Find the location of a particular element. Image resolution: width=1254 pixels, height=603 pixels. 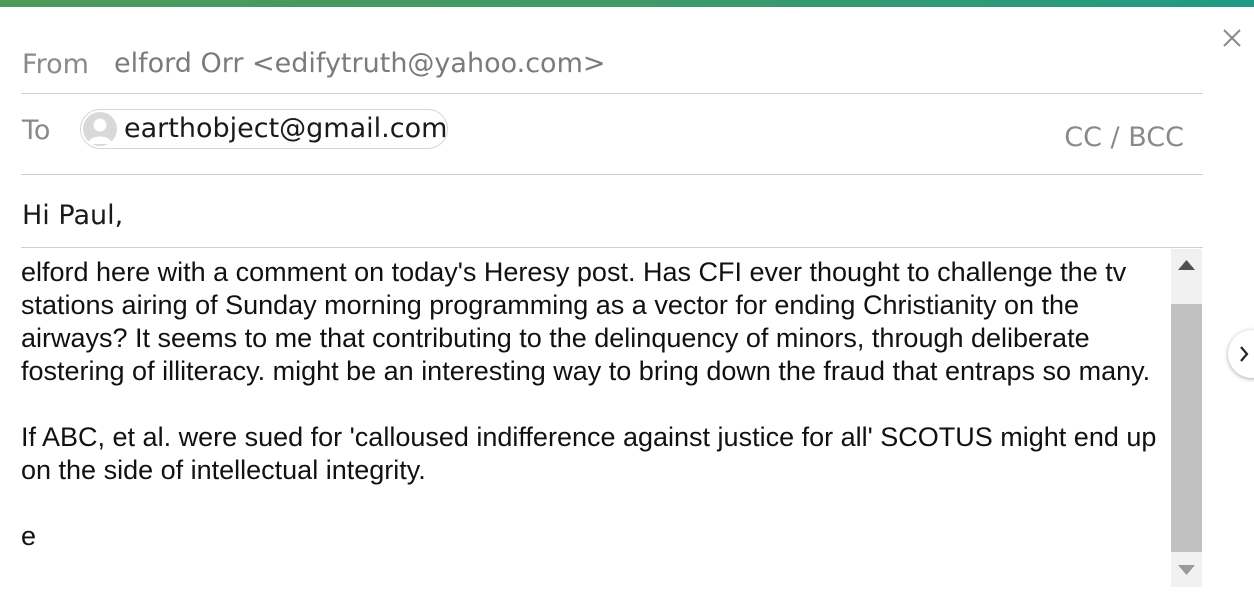

close-button is located at coordinates (1232, 38).